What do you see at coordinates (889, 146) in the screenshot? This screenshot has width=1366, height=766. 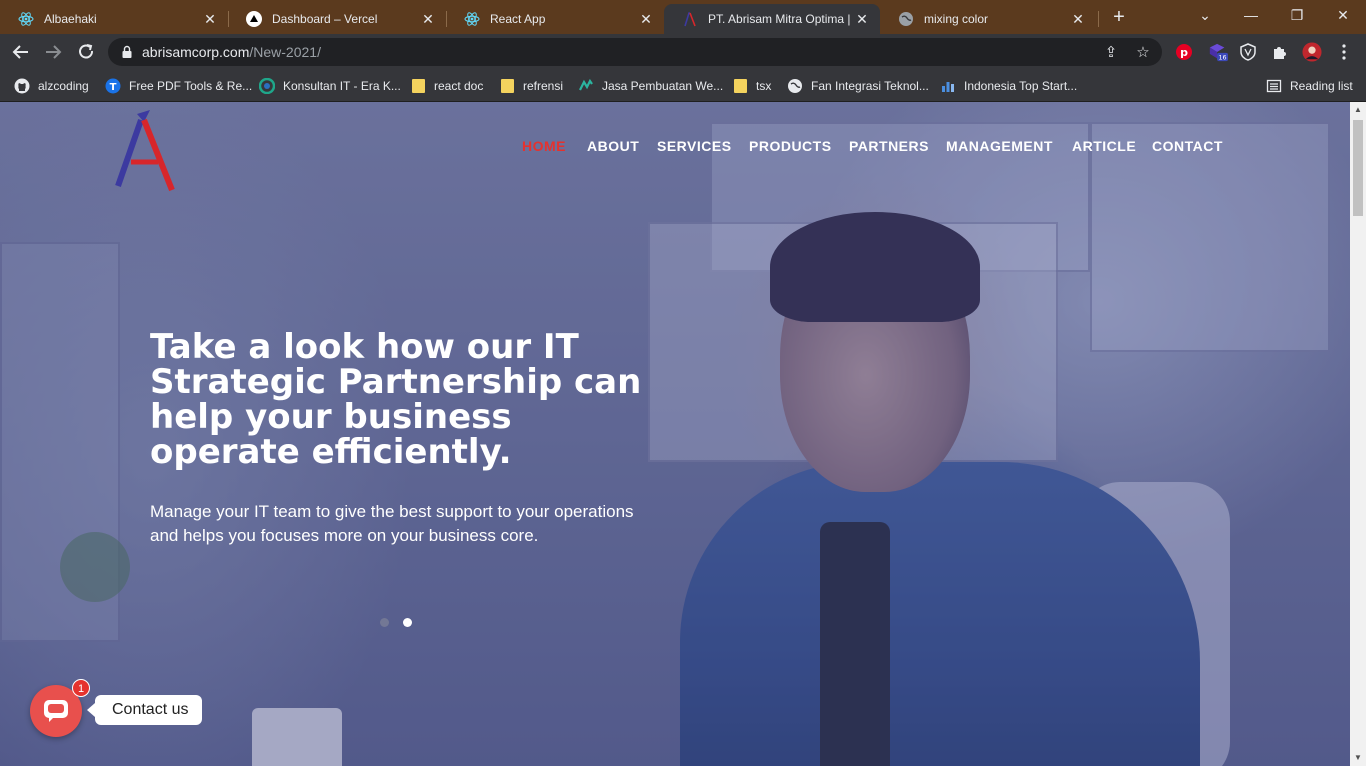 I see `nav-partners: PARTNERS` at bounding box center [889, 146].